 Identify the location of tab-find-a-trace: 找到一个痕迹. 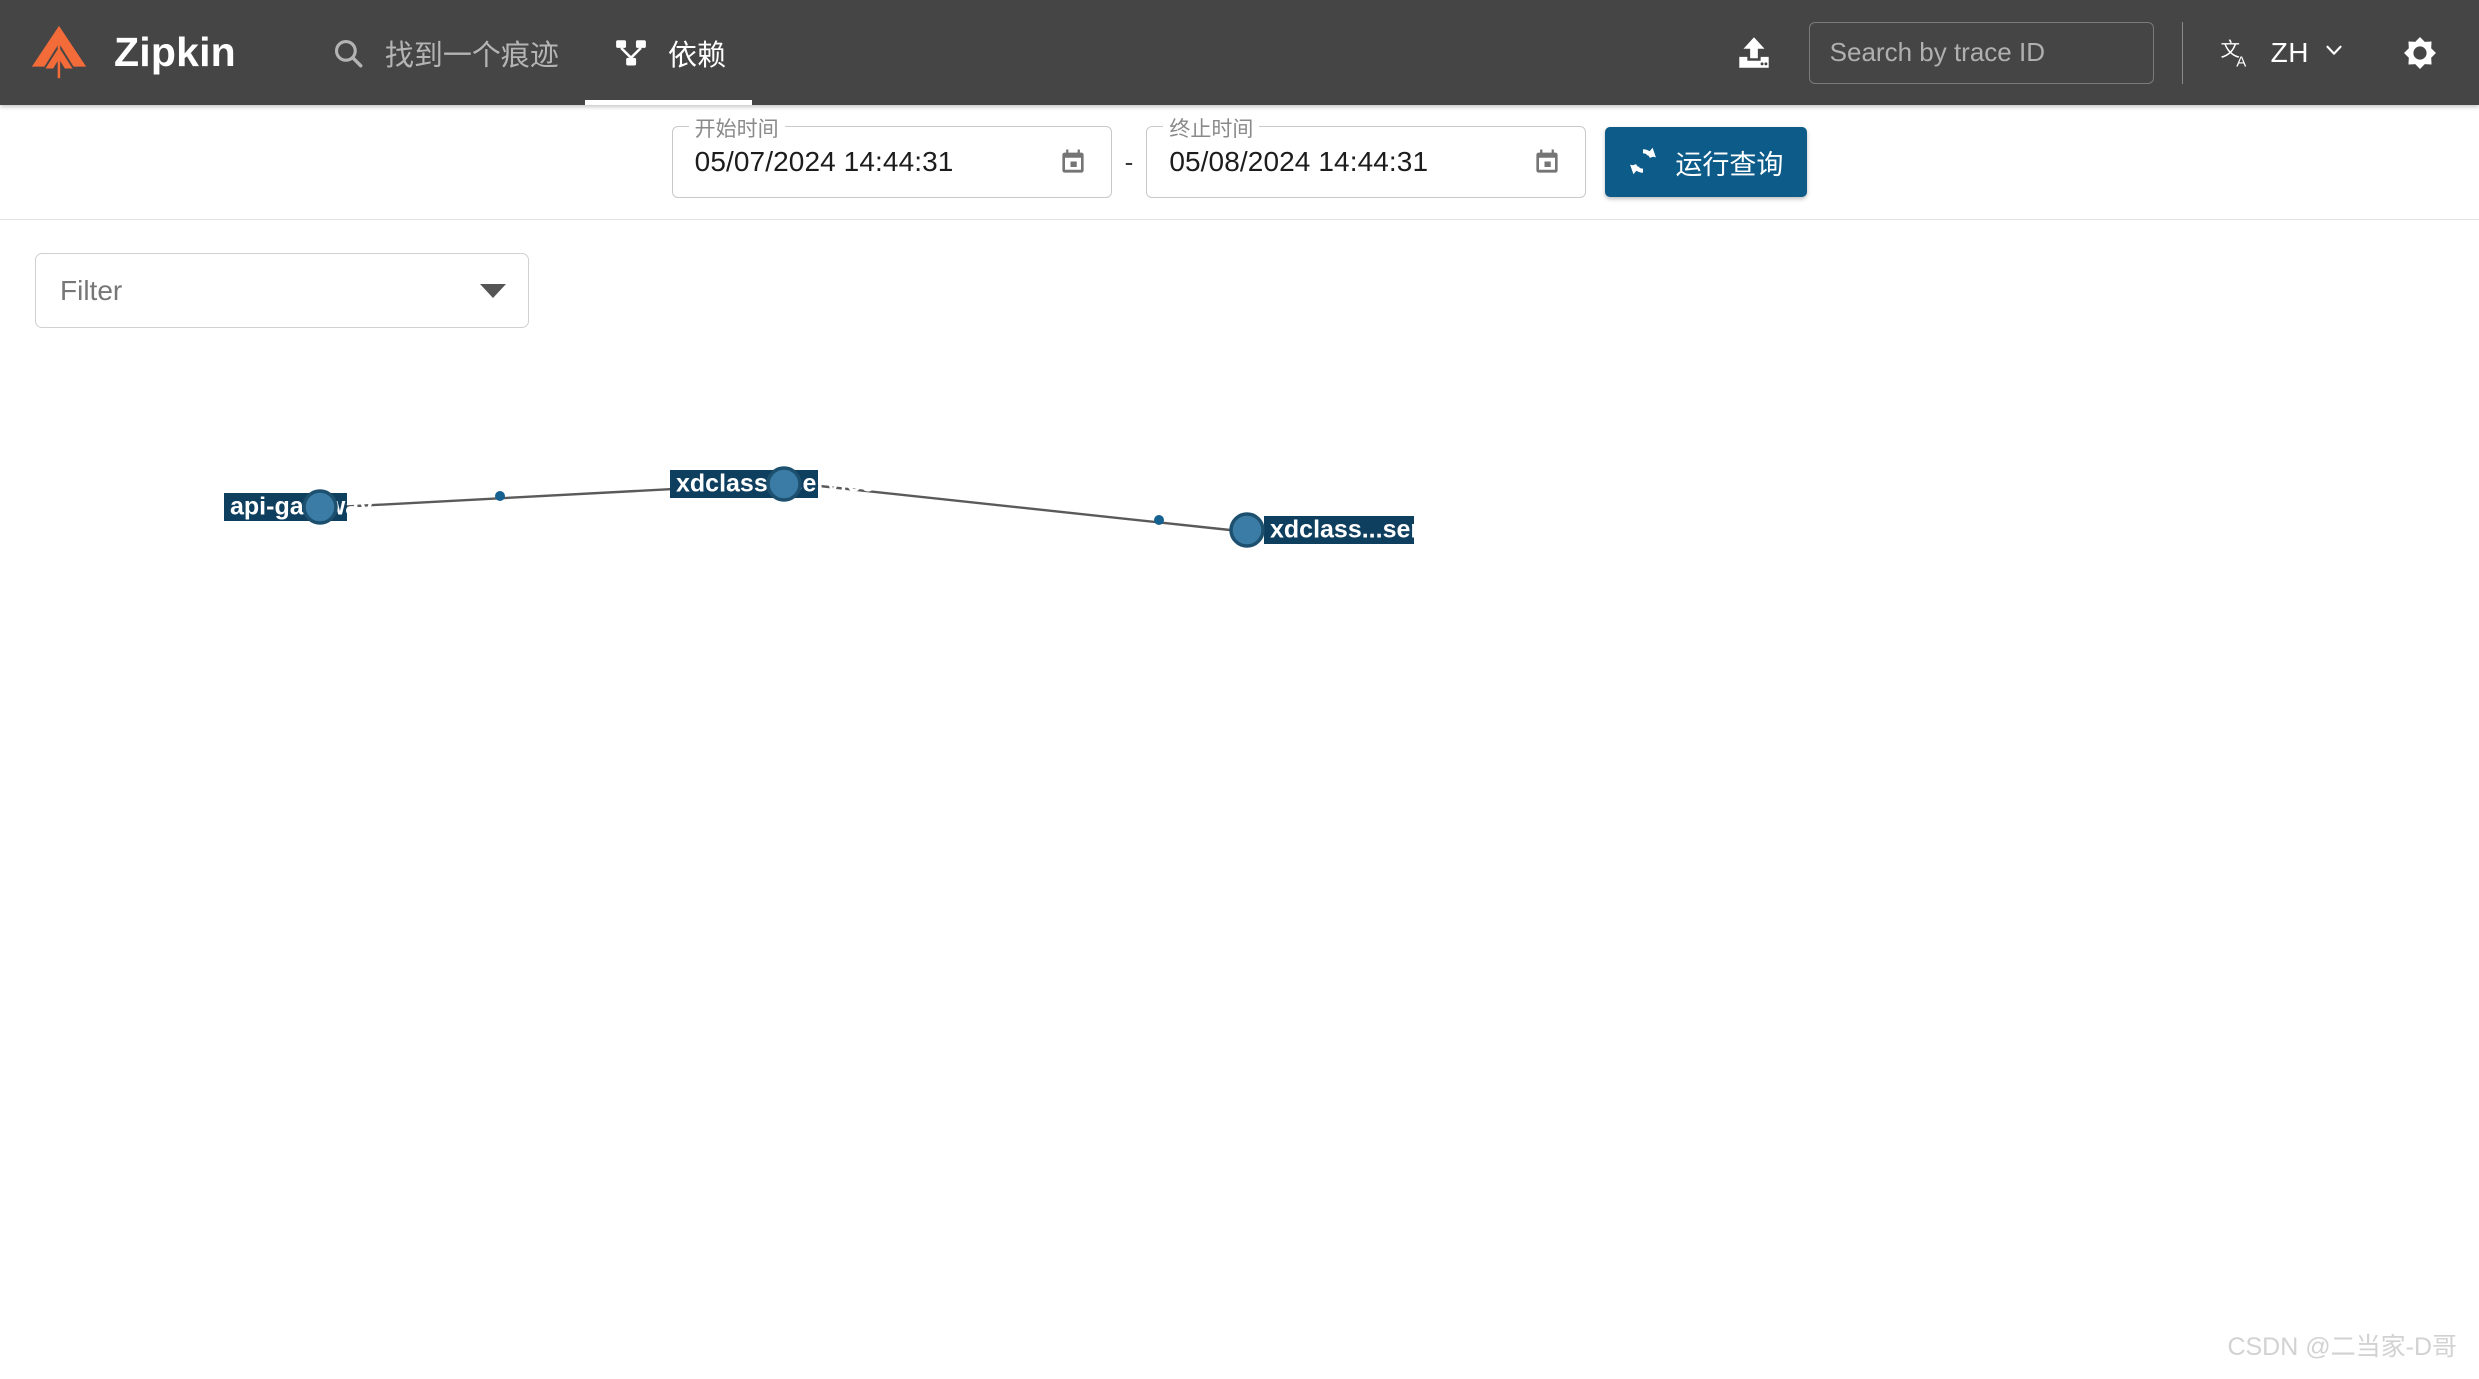
(443, 52).